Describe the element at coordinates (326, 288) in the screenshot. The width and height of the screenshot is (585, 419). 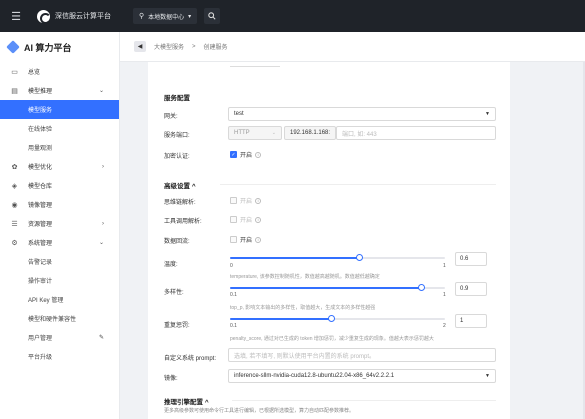
I see `top-p-slider-fill` at that location.